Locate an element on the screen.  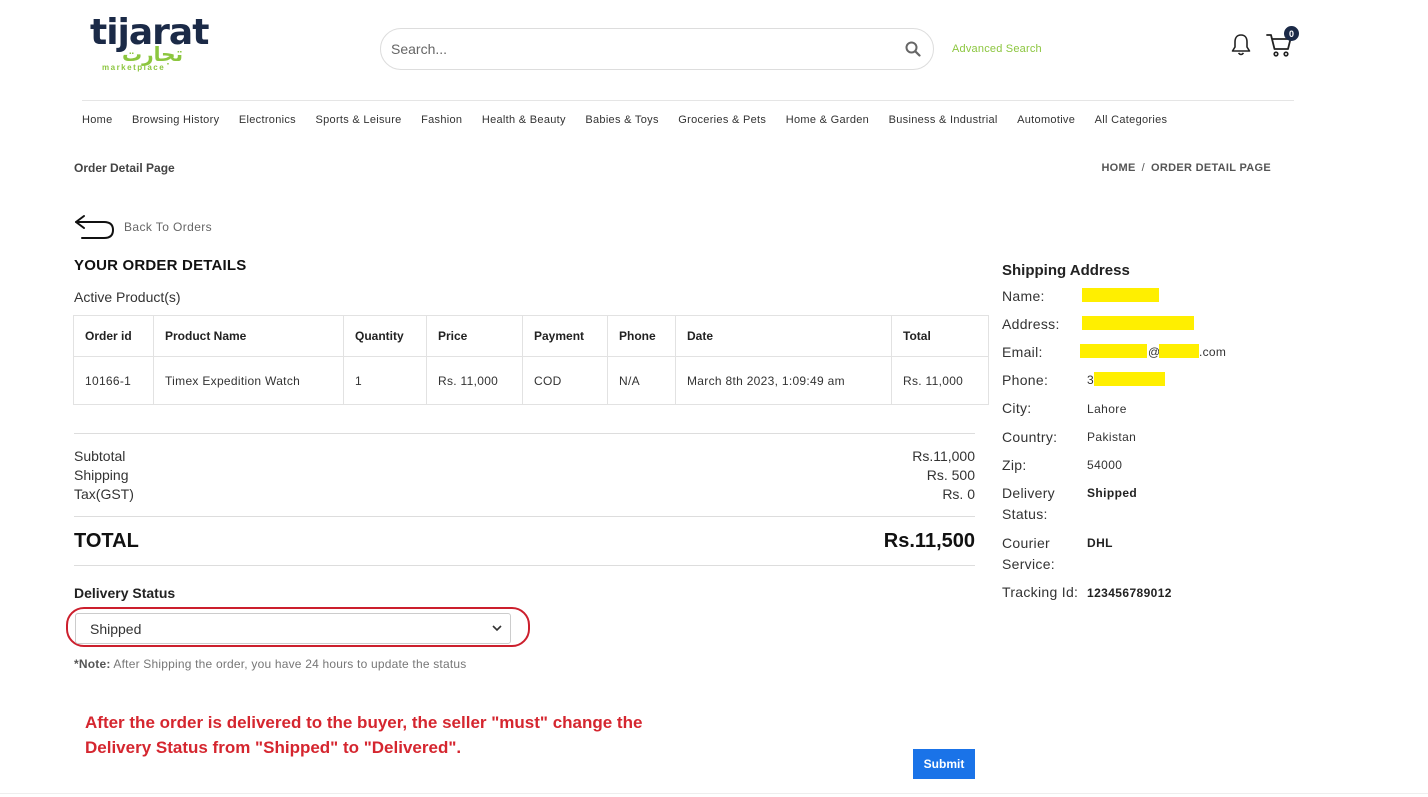
delivery-status-selected: Shipped is located at coordinates (116, 628).